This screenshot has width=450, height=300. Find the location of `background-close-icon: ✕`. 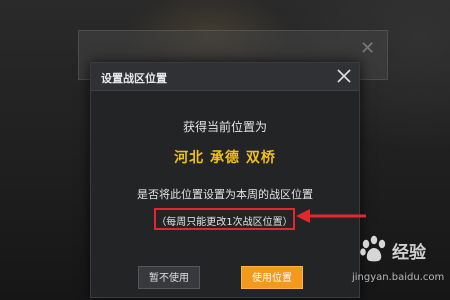

background-close-icon: ✕ is located at coordinates (368, 48).